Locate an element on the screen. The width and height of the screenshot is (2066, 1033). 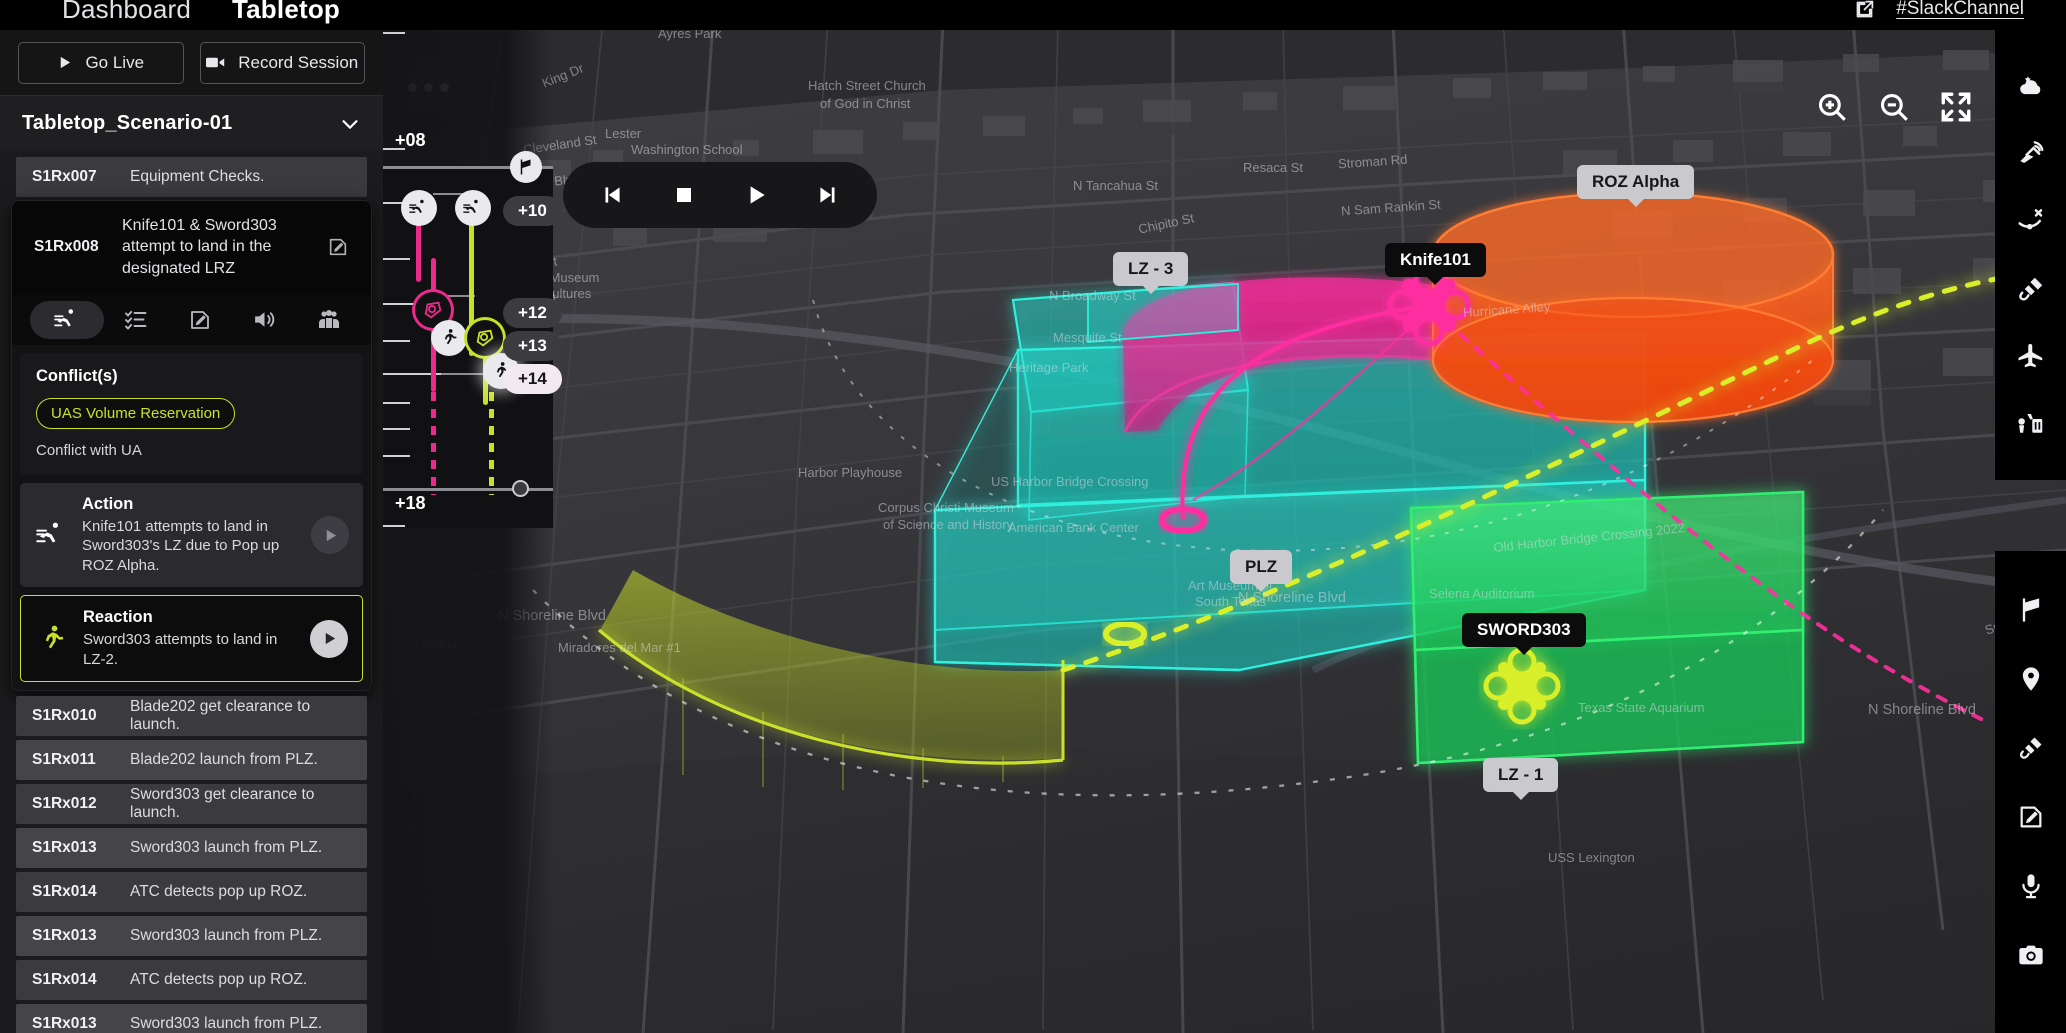
video-camera-icon is located at coordinates (215, 62).